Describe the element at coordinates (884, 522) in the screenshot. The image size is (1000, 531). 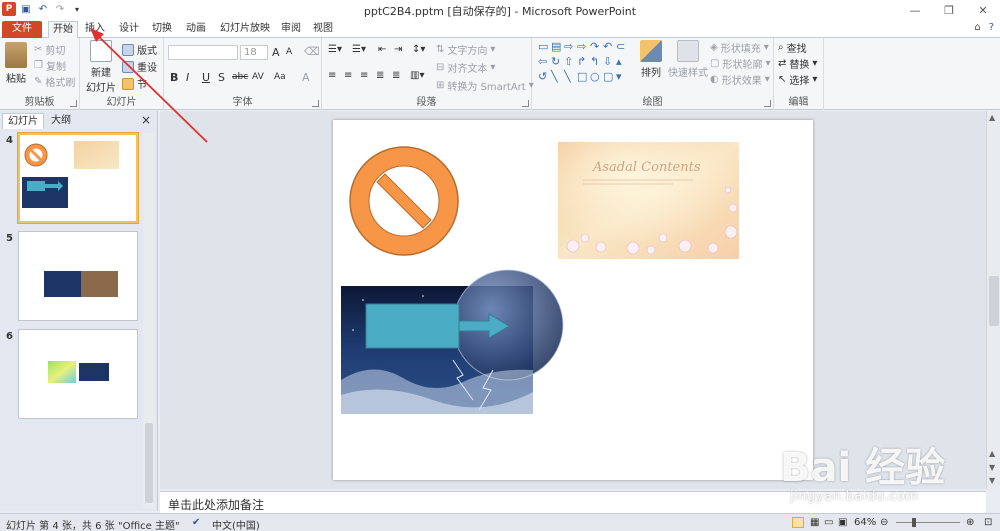
I see `zoom-out-icon: ⊖` at that location.